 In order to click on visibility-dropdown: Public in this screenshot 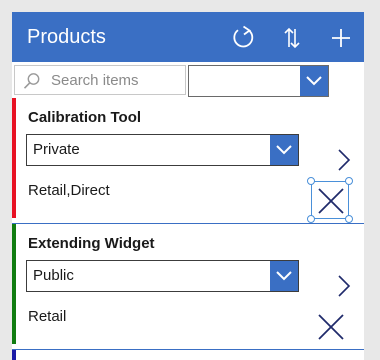, I will do `click(162, 276)`.